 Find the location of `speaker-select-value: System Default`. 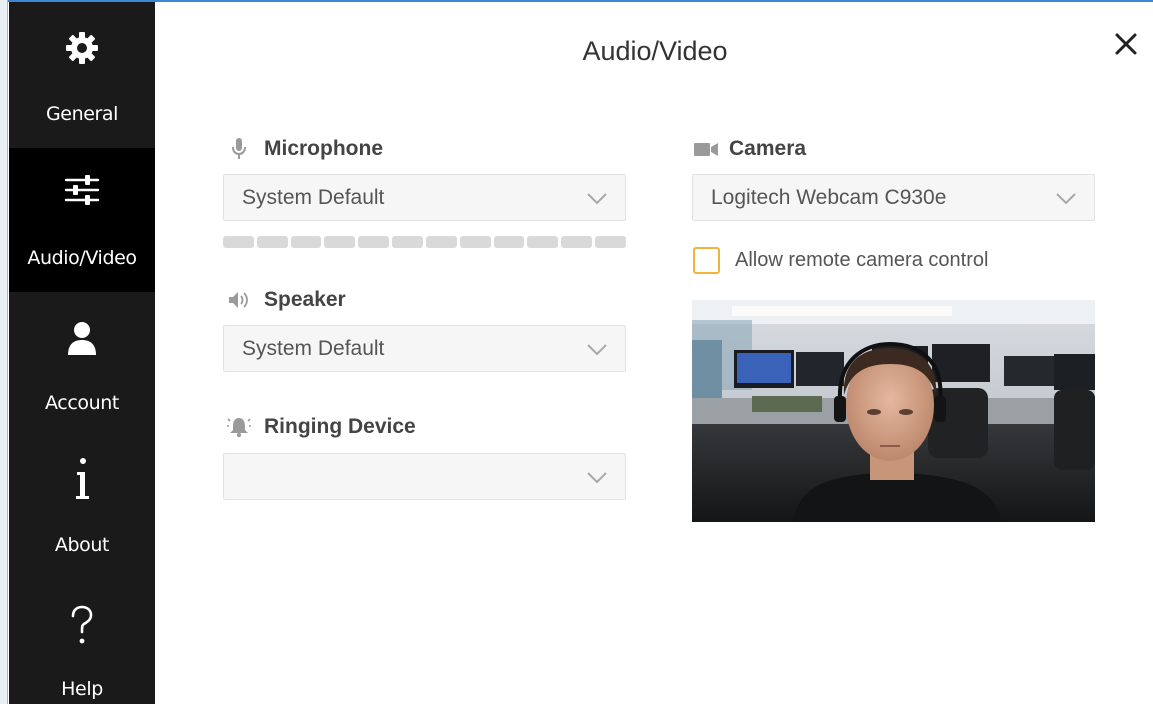

speaker-select-value: System Default is located at coordinates (313, 348).